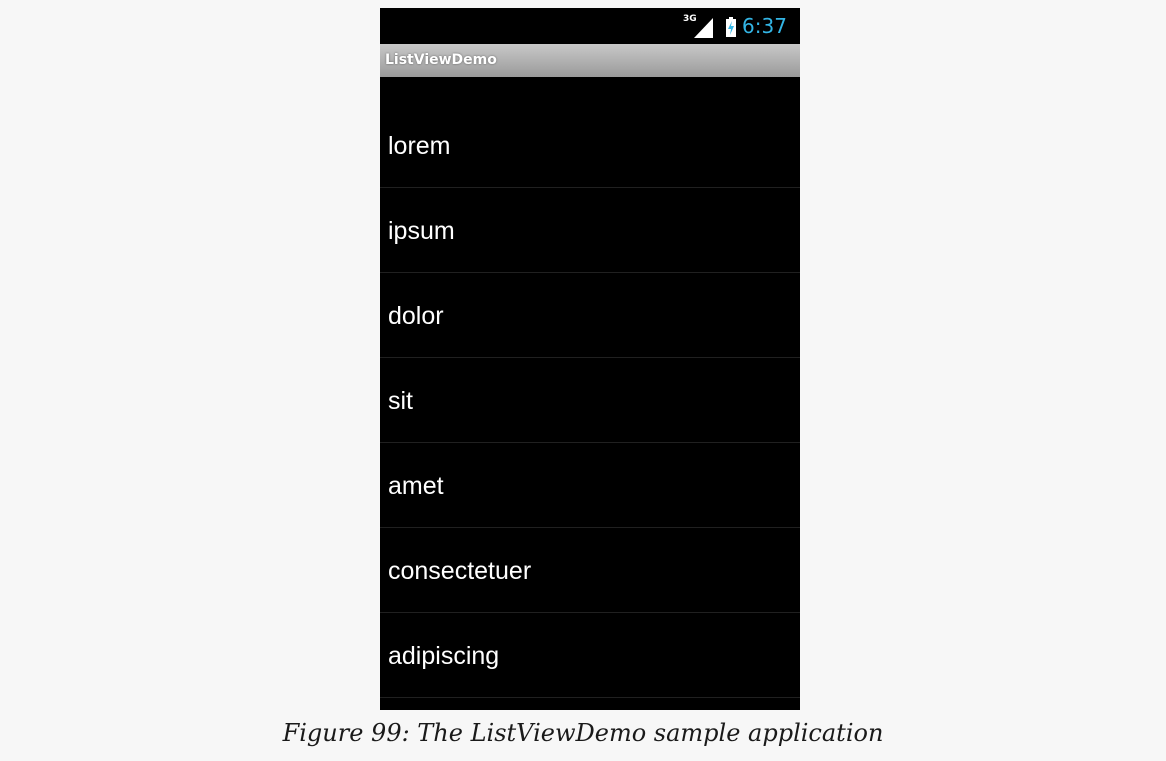  I want to click on list-item: lorem, so click(590, 145).